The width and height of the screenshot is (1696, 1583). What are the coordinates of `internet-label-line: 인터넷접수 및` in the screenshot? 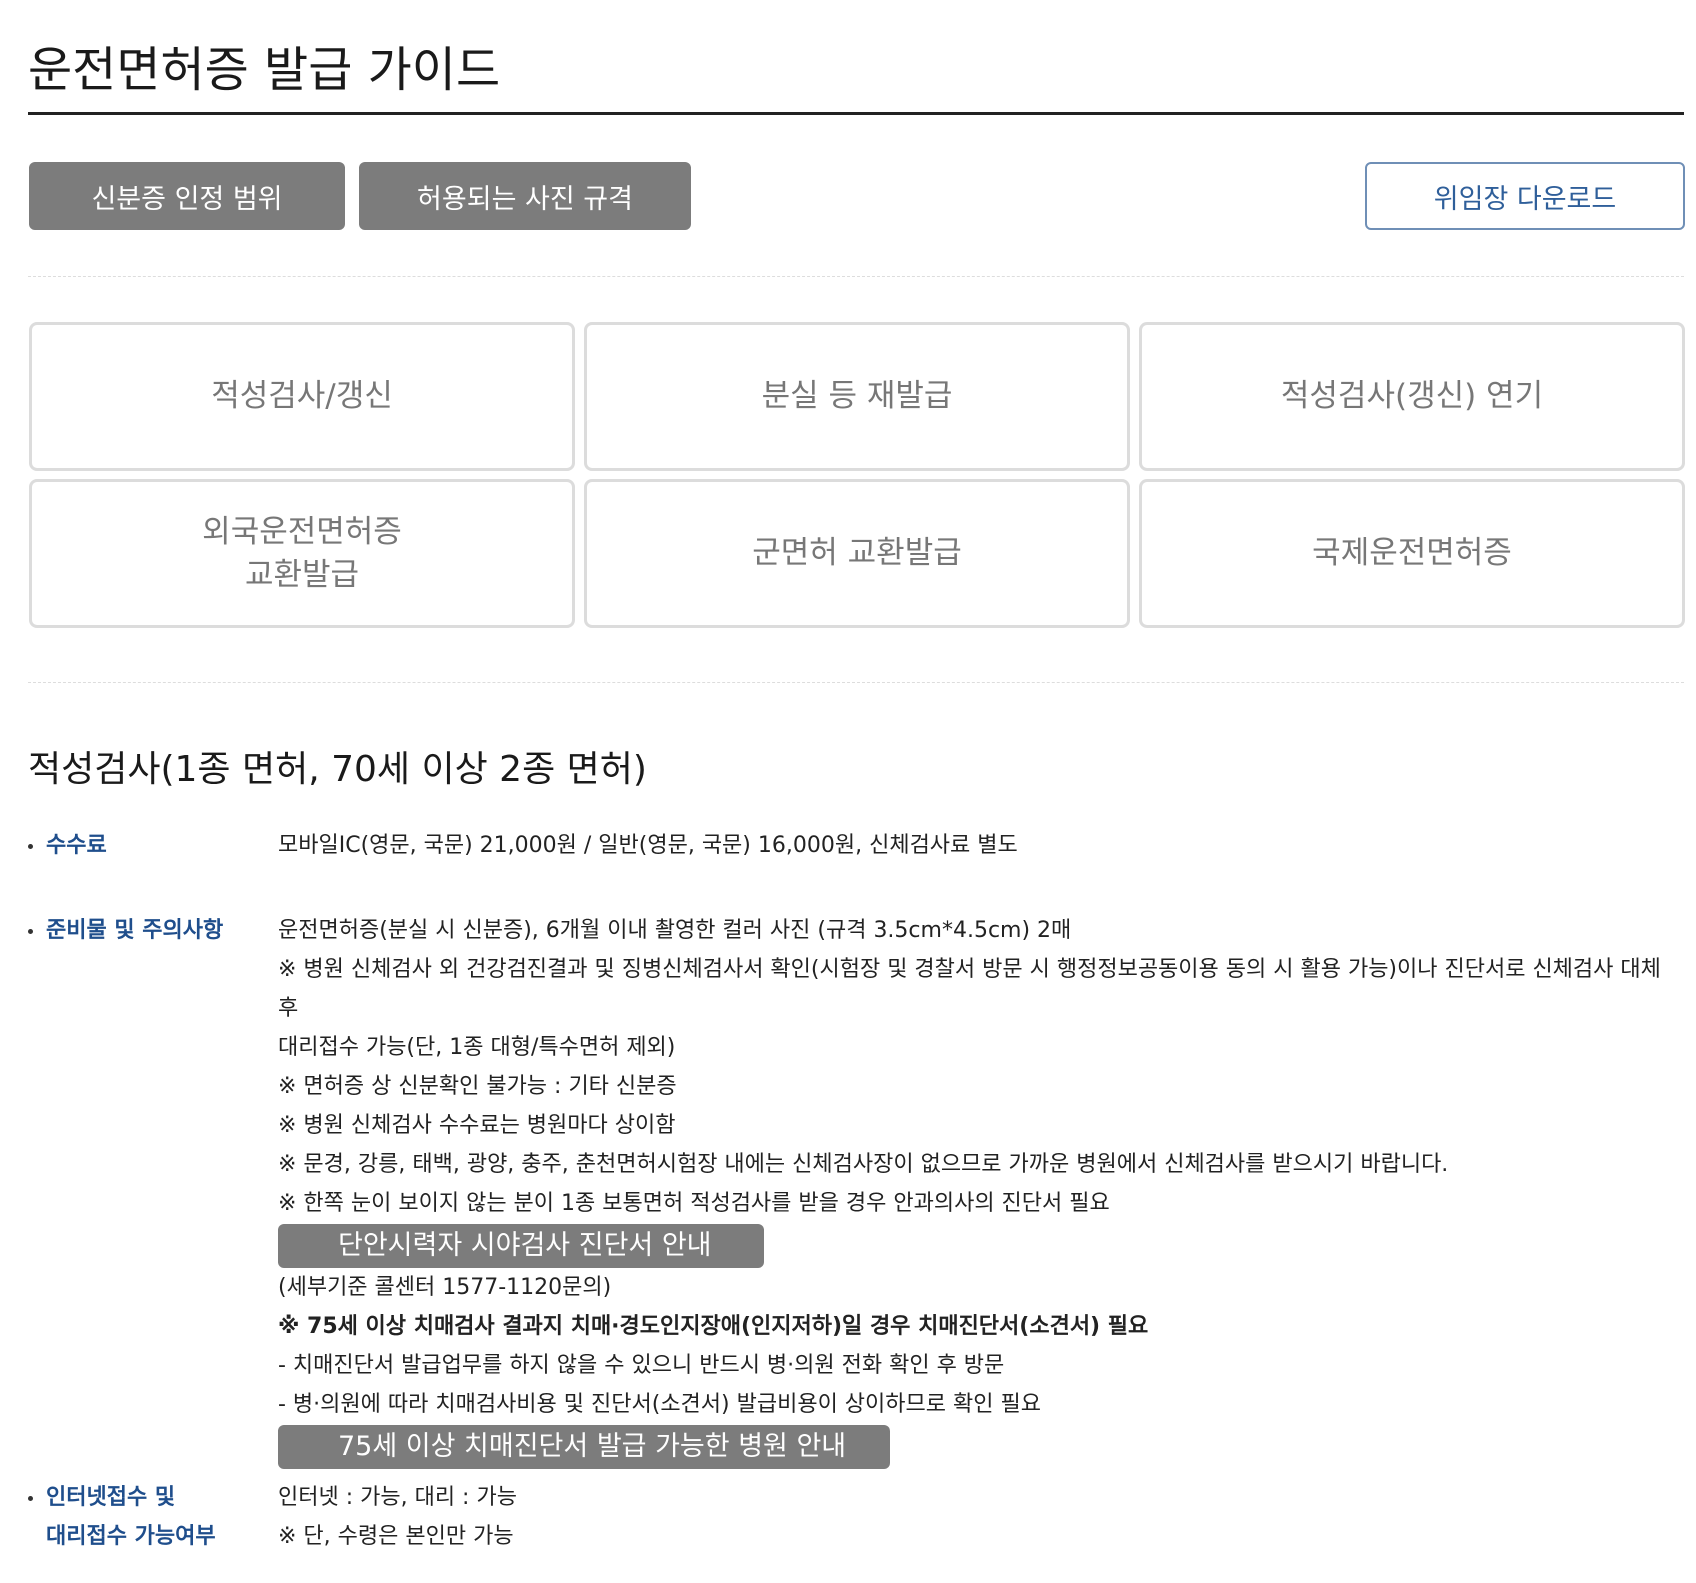 It's located at (111, 1497).